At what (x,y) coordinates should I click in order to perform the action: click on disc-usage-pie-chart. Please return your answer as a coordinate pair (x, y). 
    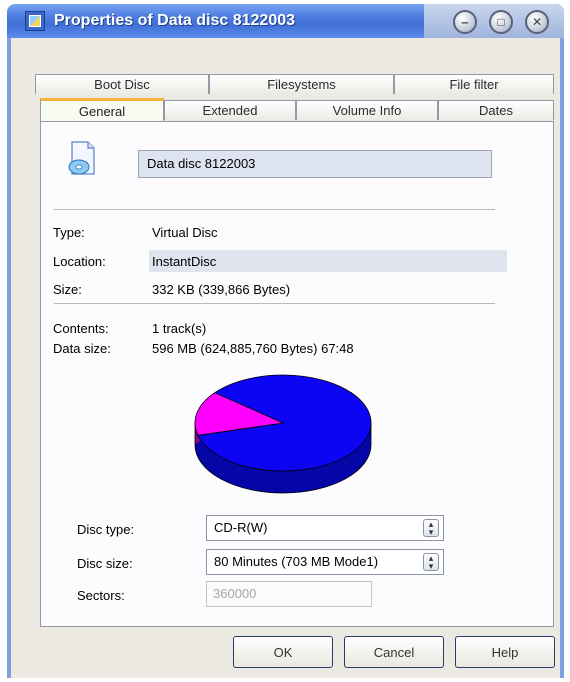
    Looking at the image, I should click on (283, 434).